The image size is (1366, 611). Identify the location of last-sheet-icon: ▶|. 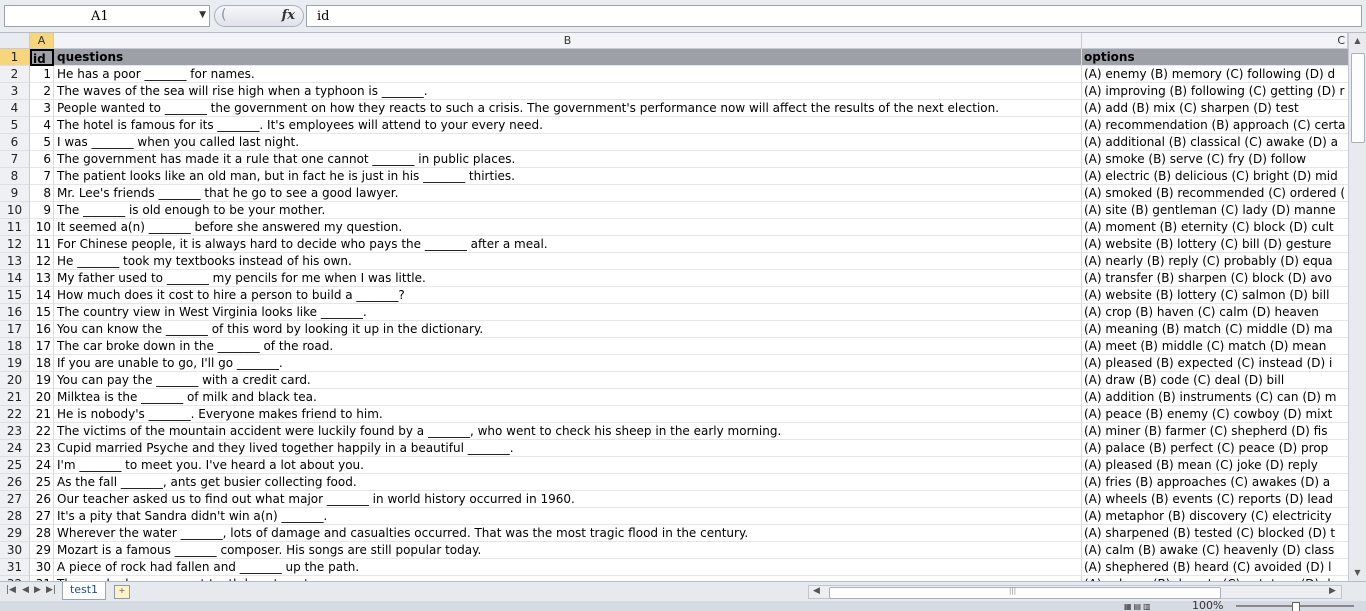
(51, 590).